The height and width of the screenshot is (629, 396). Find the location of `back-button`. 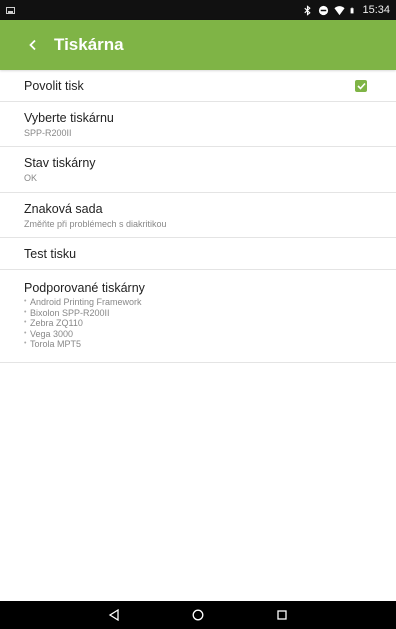

back-button is located at coordinates (33, 45).